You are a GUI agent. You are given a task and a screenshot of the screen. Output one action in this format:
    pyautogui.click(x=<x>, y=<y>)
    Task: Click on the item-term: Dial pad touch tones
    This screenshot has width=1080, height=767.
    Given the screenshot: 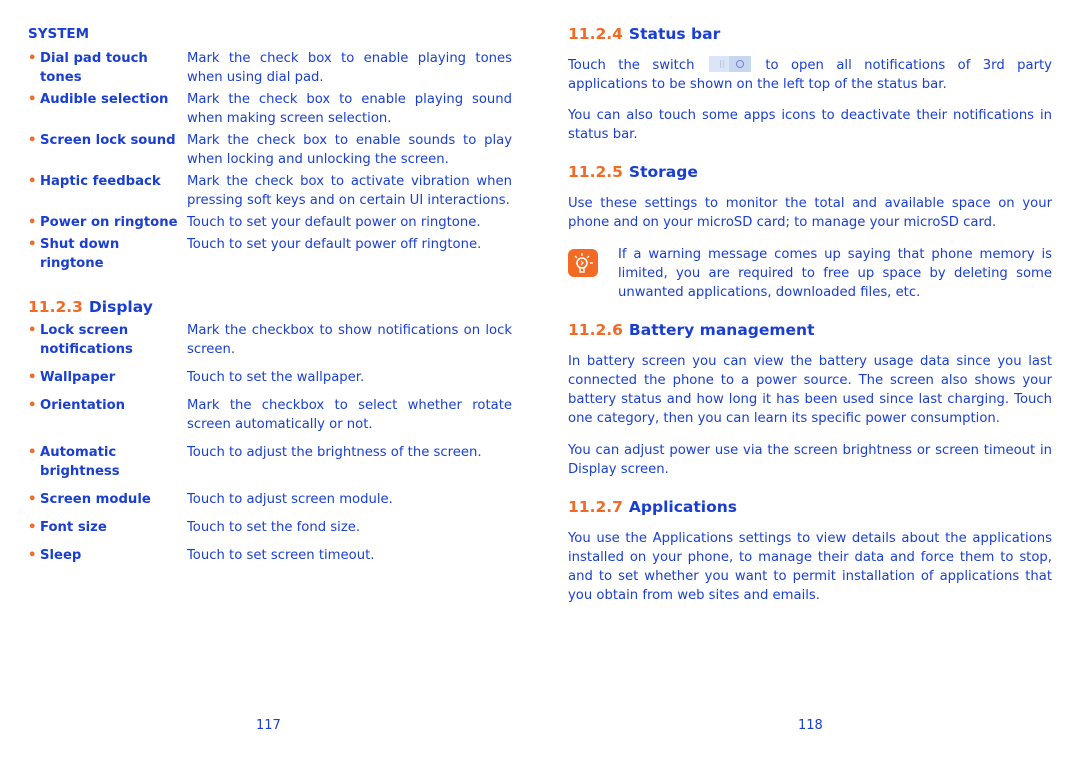 What is the action you would take?
    pyautogui.click(x=94, y=68)
    